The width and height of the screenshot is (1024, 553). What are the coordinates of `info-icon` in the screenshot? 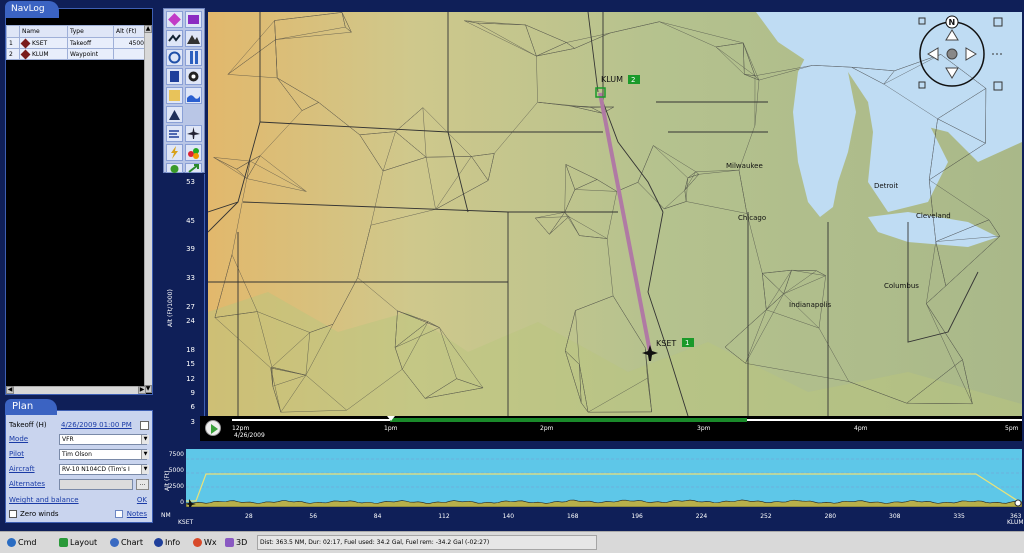 It's located at (158, 542).